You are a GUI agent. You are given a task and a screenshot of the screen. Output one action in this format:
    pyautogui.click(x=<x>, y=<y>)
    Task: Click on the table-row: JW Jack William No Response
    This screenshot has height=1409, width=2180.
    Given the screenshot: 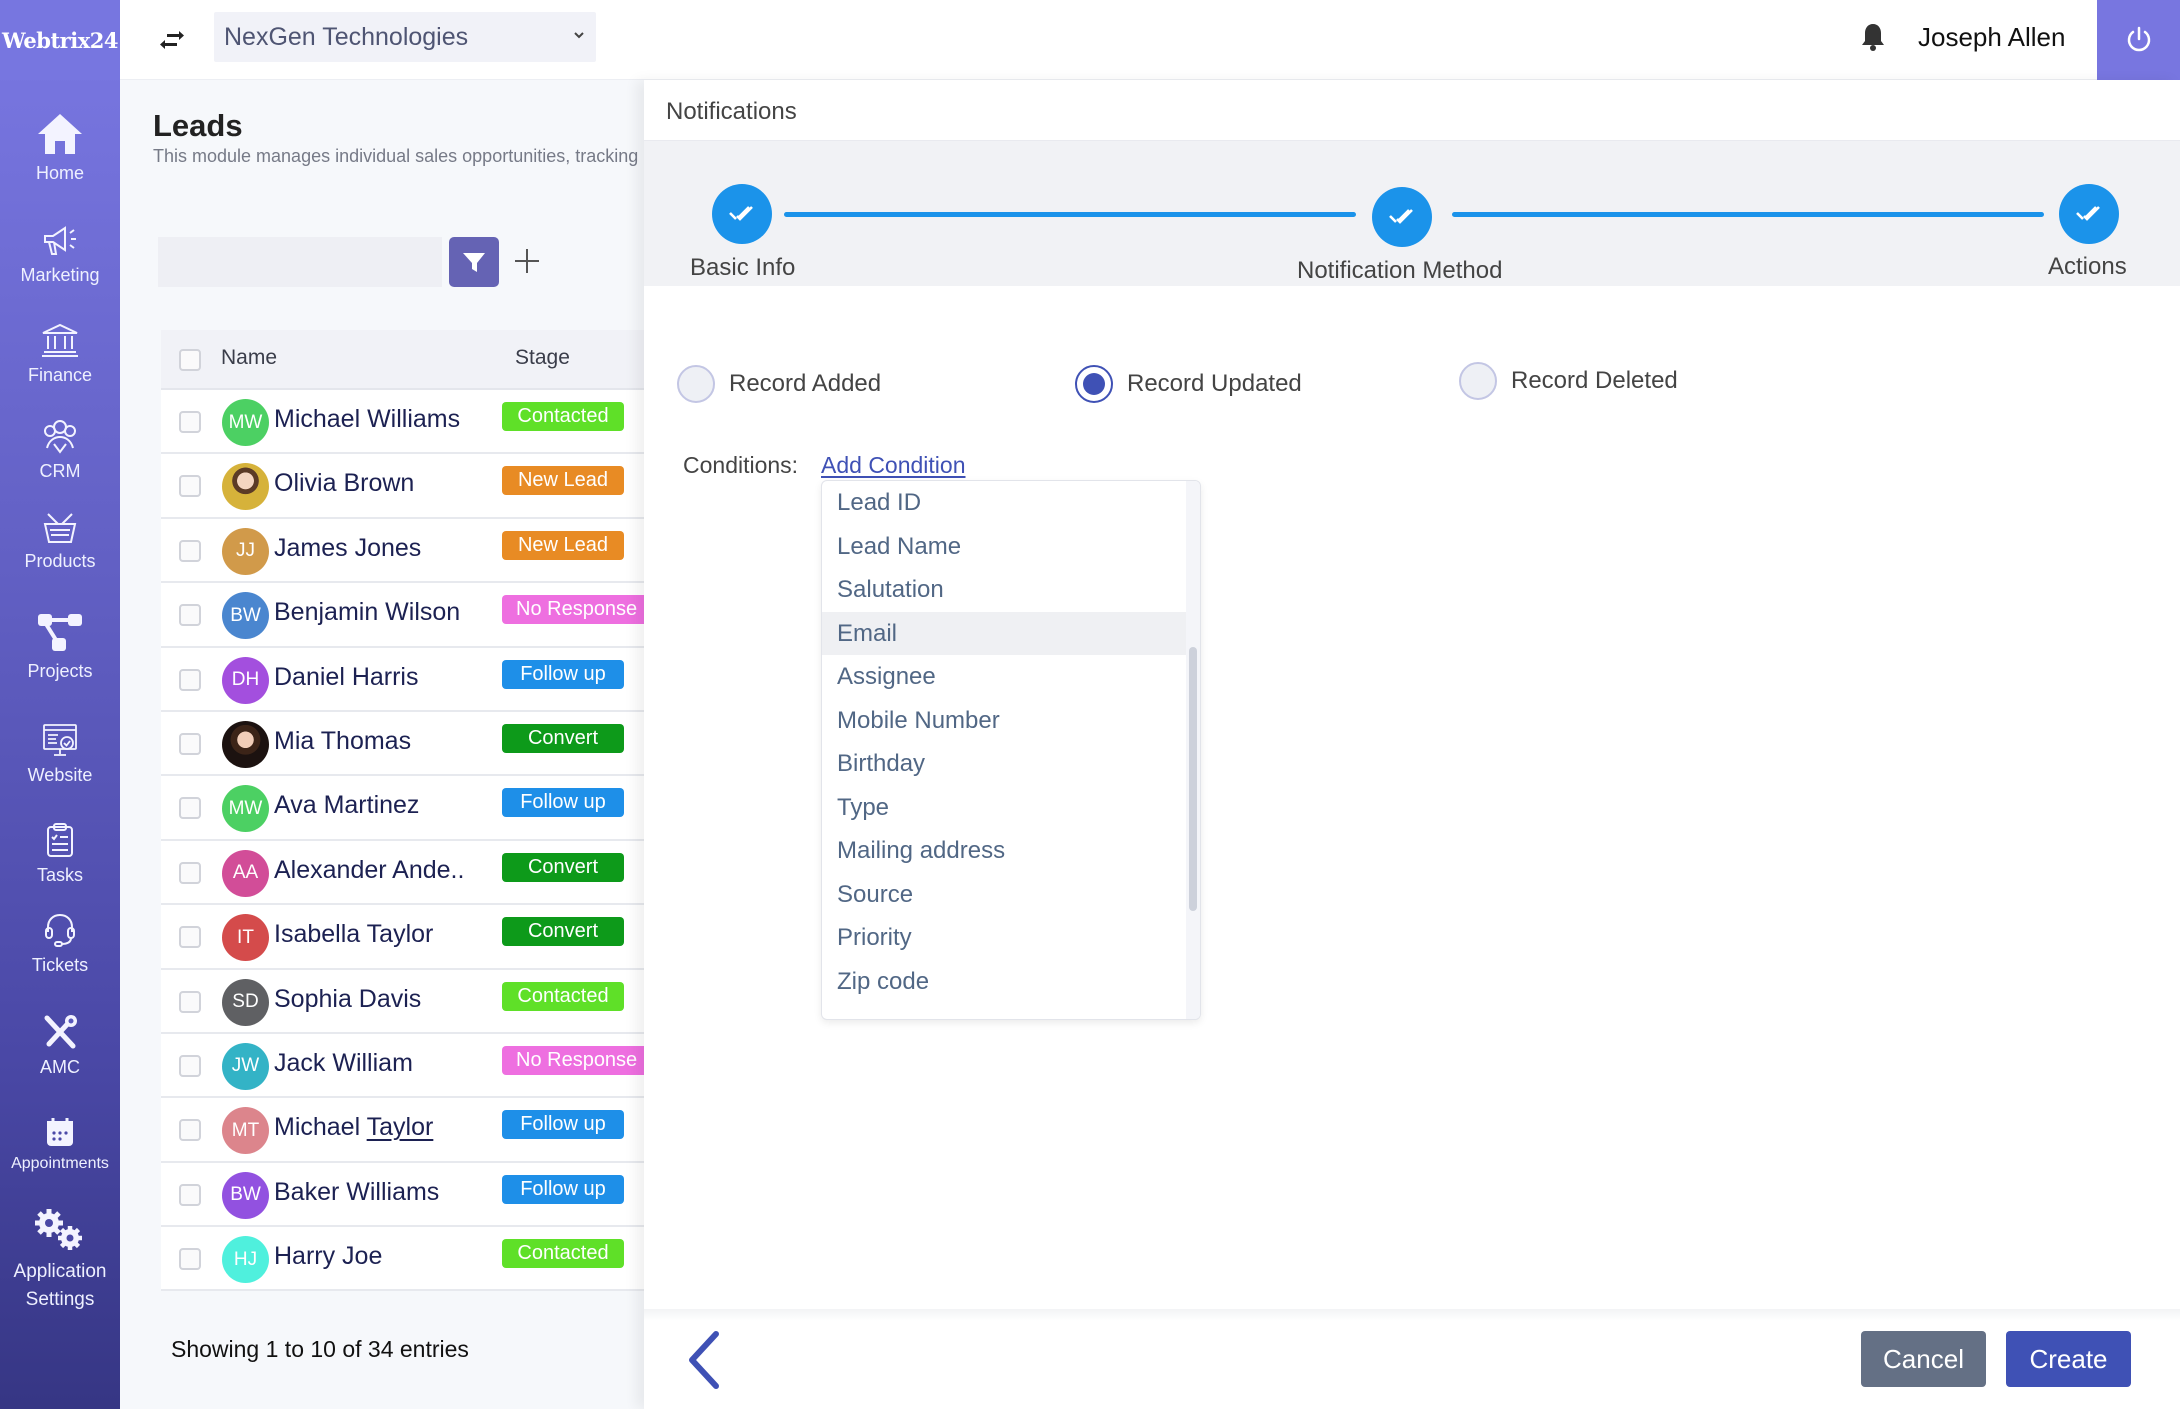 What is the action you would take?
    pyautogui.click(x=406, y=1066)
    